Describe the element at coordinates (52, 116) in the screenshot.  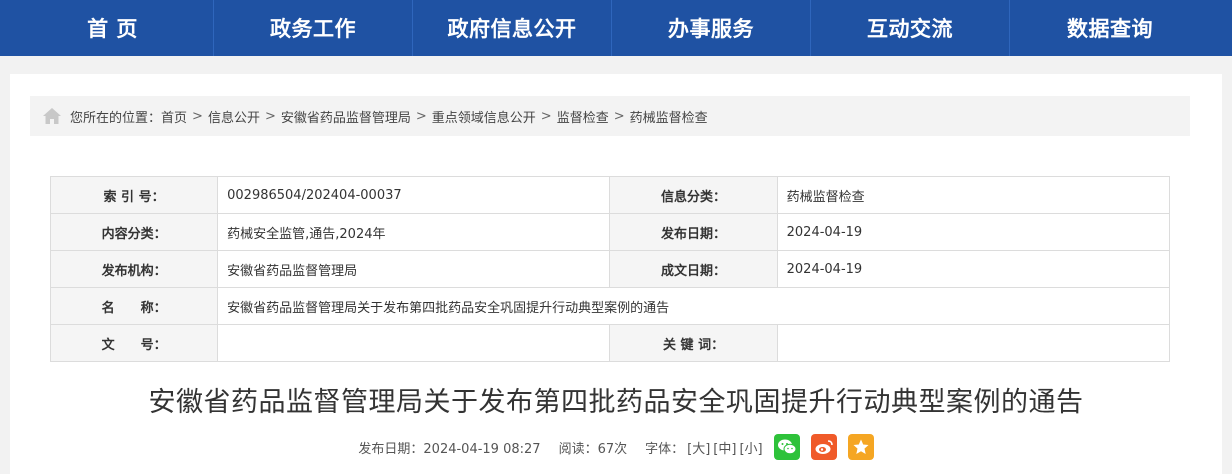
I see `home-icon` at that location.